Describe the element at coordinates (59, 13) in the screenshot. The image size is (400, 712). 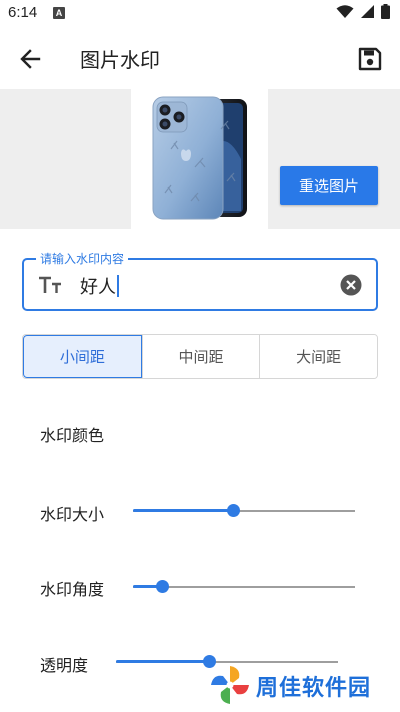
I see `a-badge-icon: A` at that location.